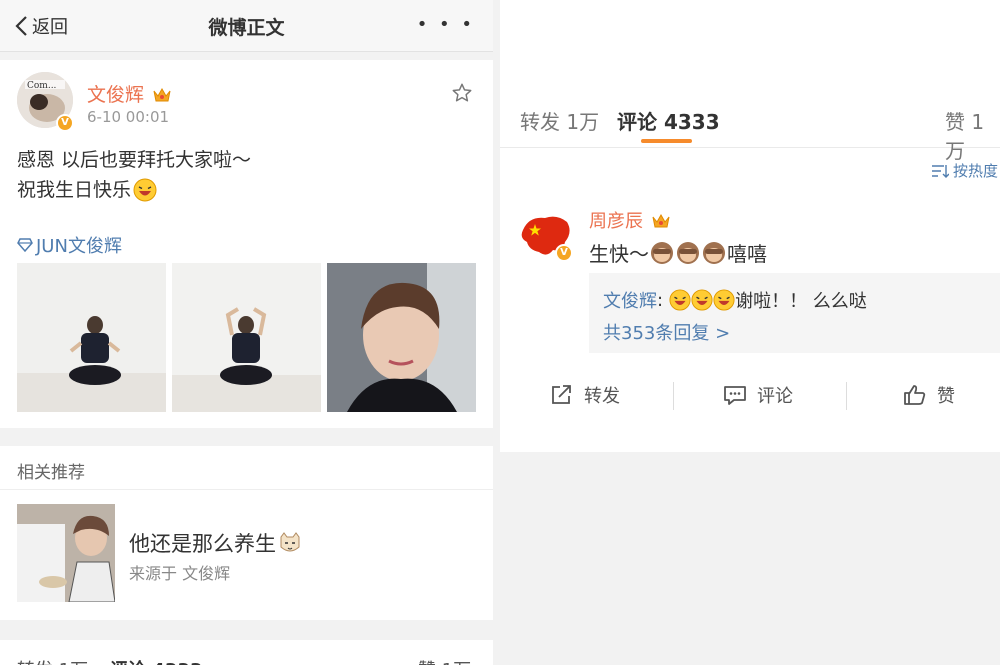  I want to click on tab-comment: 评论 4333, so click(668, 120).